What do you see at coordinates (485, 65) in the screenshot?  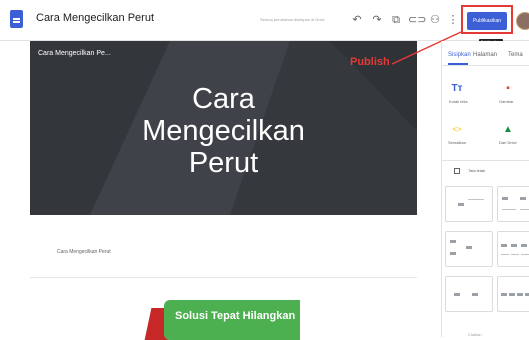 I see `tab-divider` at bounding box center [485, 65].